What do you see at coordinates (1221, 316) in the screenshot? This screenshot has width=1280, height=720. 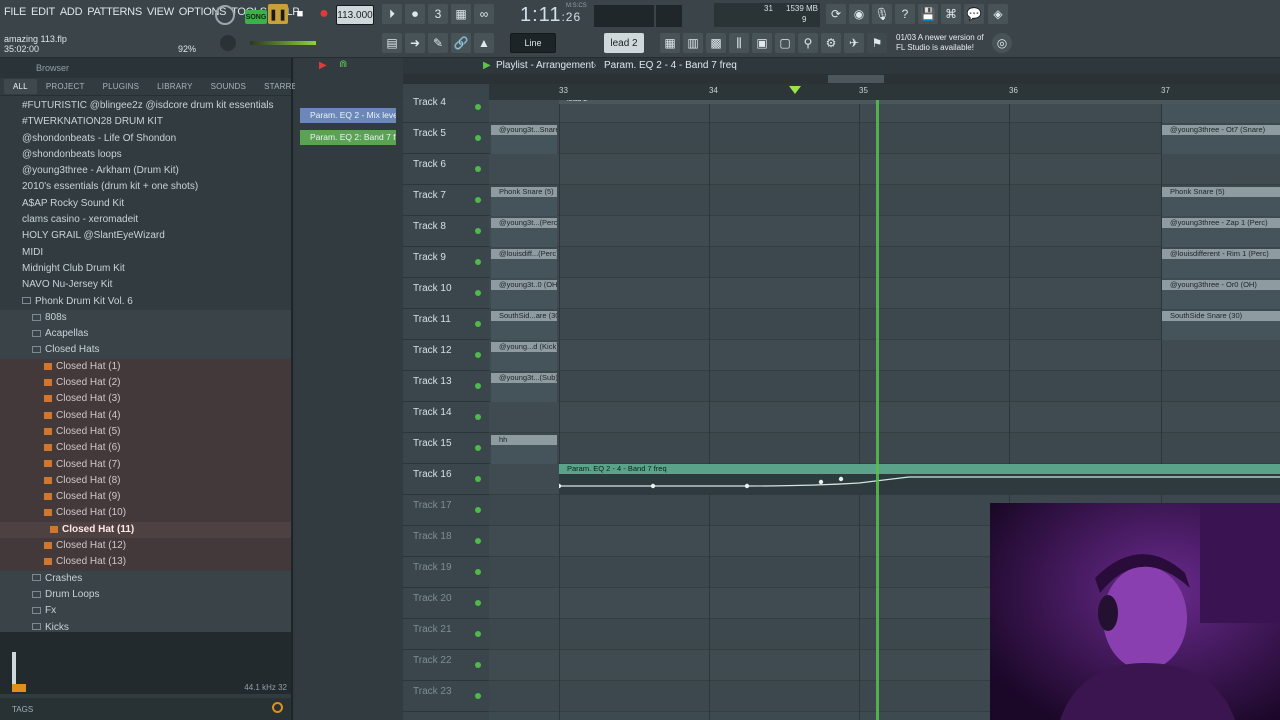 I see `audio-clip: SouthSide Snare (30)` at bounding box center [1221, 316].